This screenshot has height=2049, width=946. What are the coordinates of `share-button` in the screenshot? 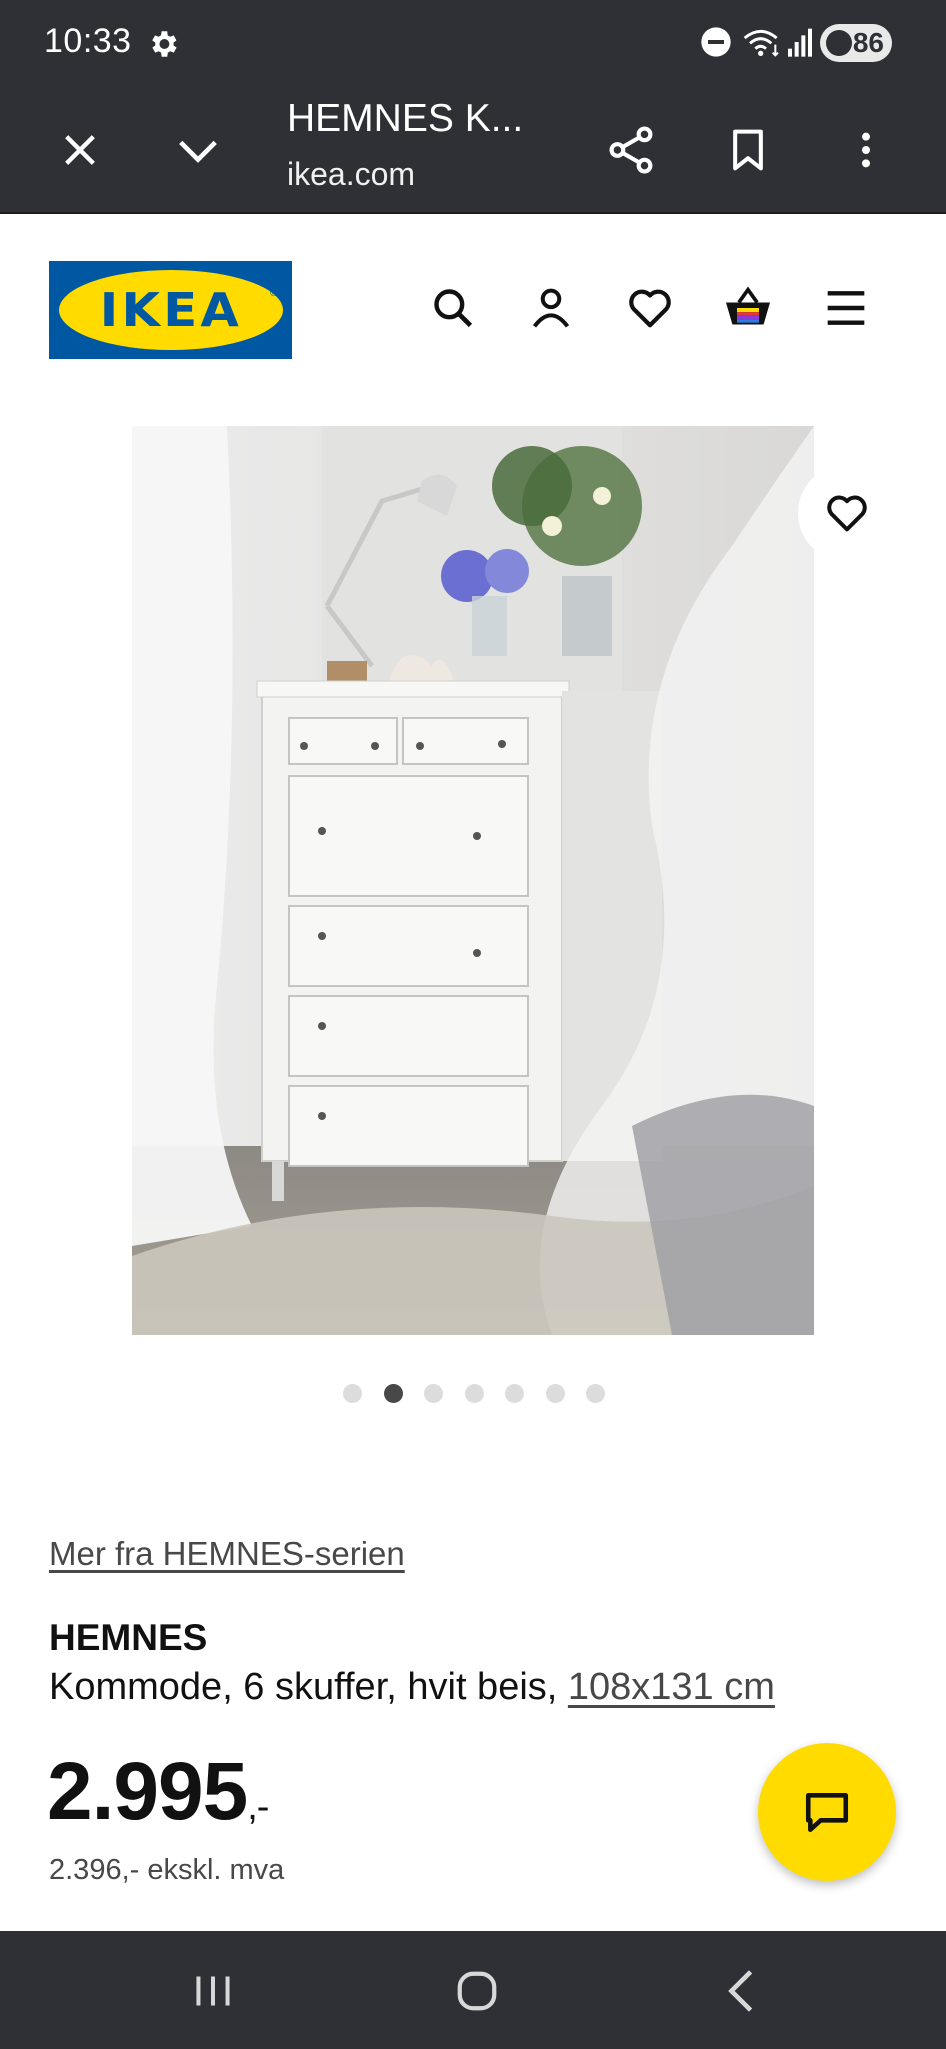 It's located at (632, 150).